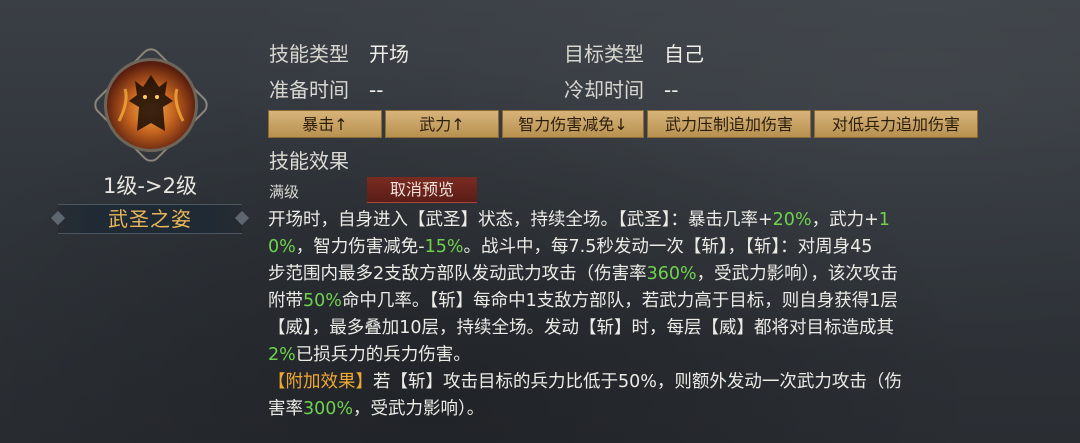  What do you see at coordinates (309, 161) in the screenshot?
I see `effect-title: 技能效果` at bounding box center [309, 161].